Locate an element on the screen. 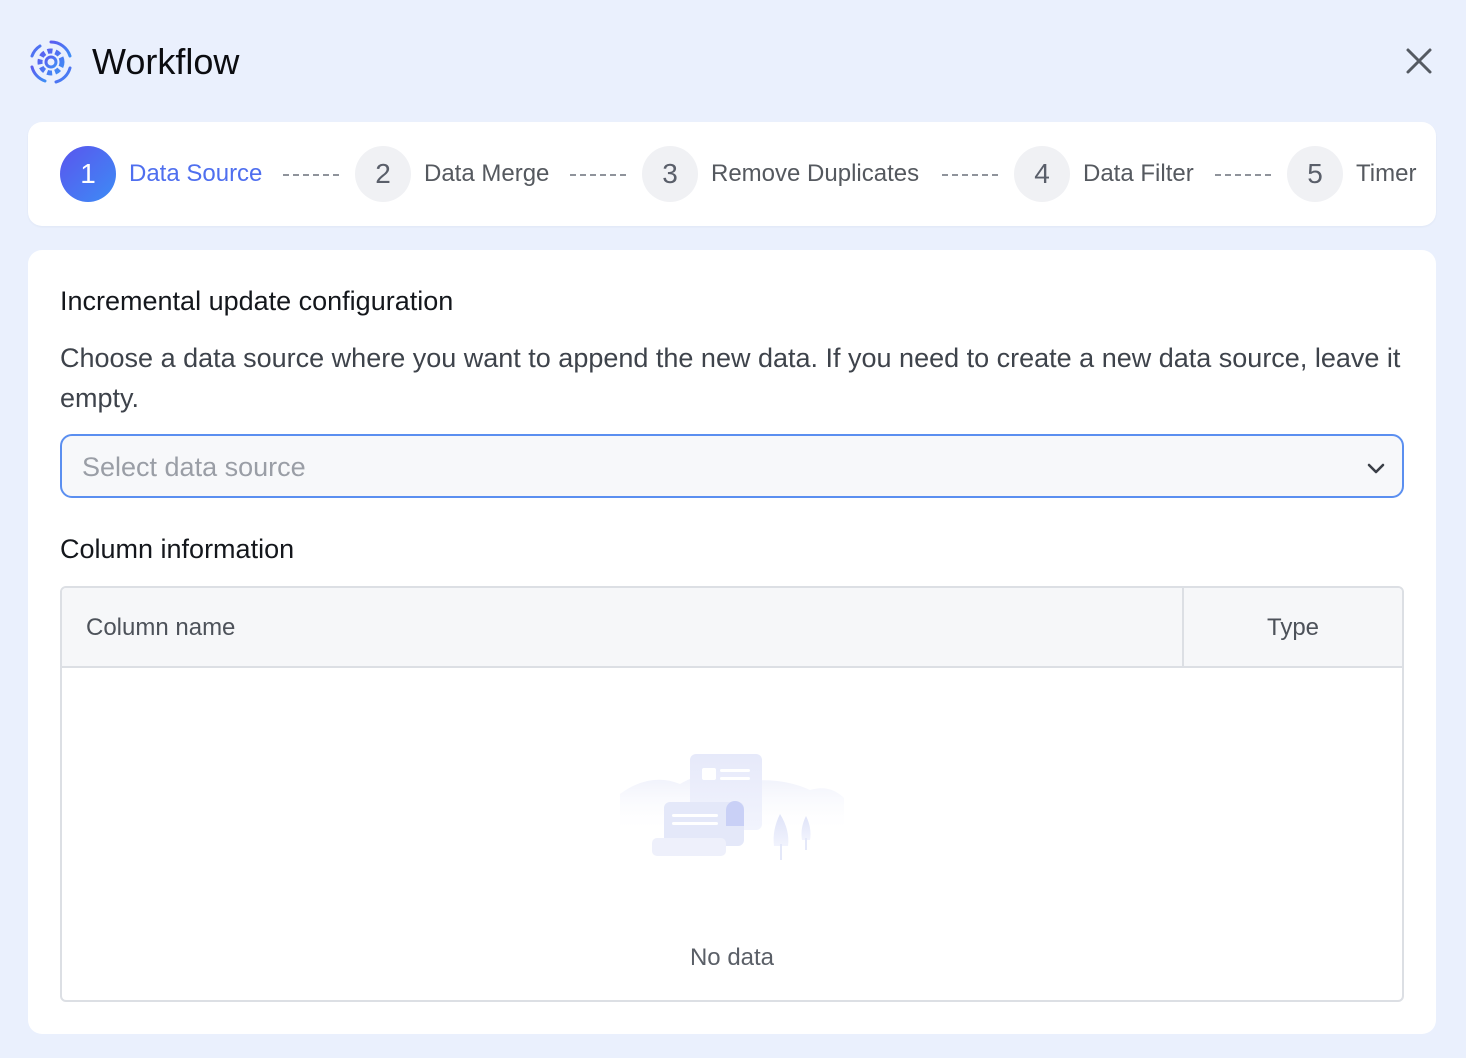 The width and height of the screenshot is (1466, 1058). dialog-header: Workflow is located at coordinates (733, 62).